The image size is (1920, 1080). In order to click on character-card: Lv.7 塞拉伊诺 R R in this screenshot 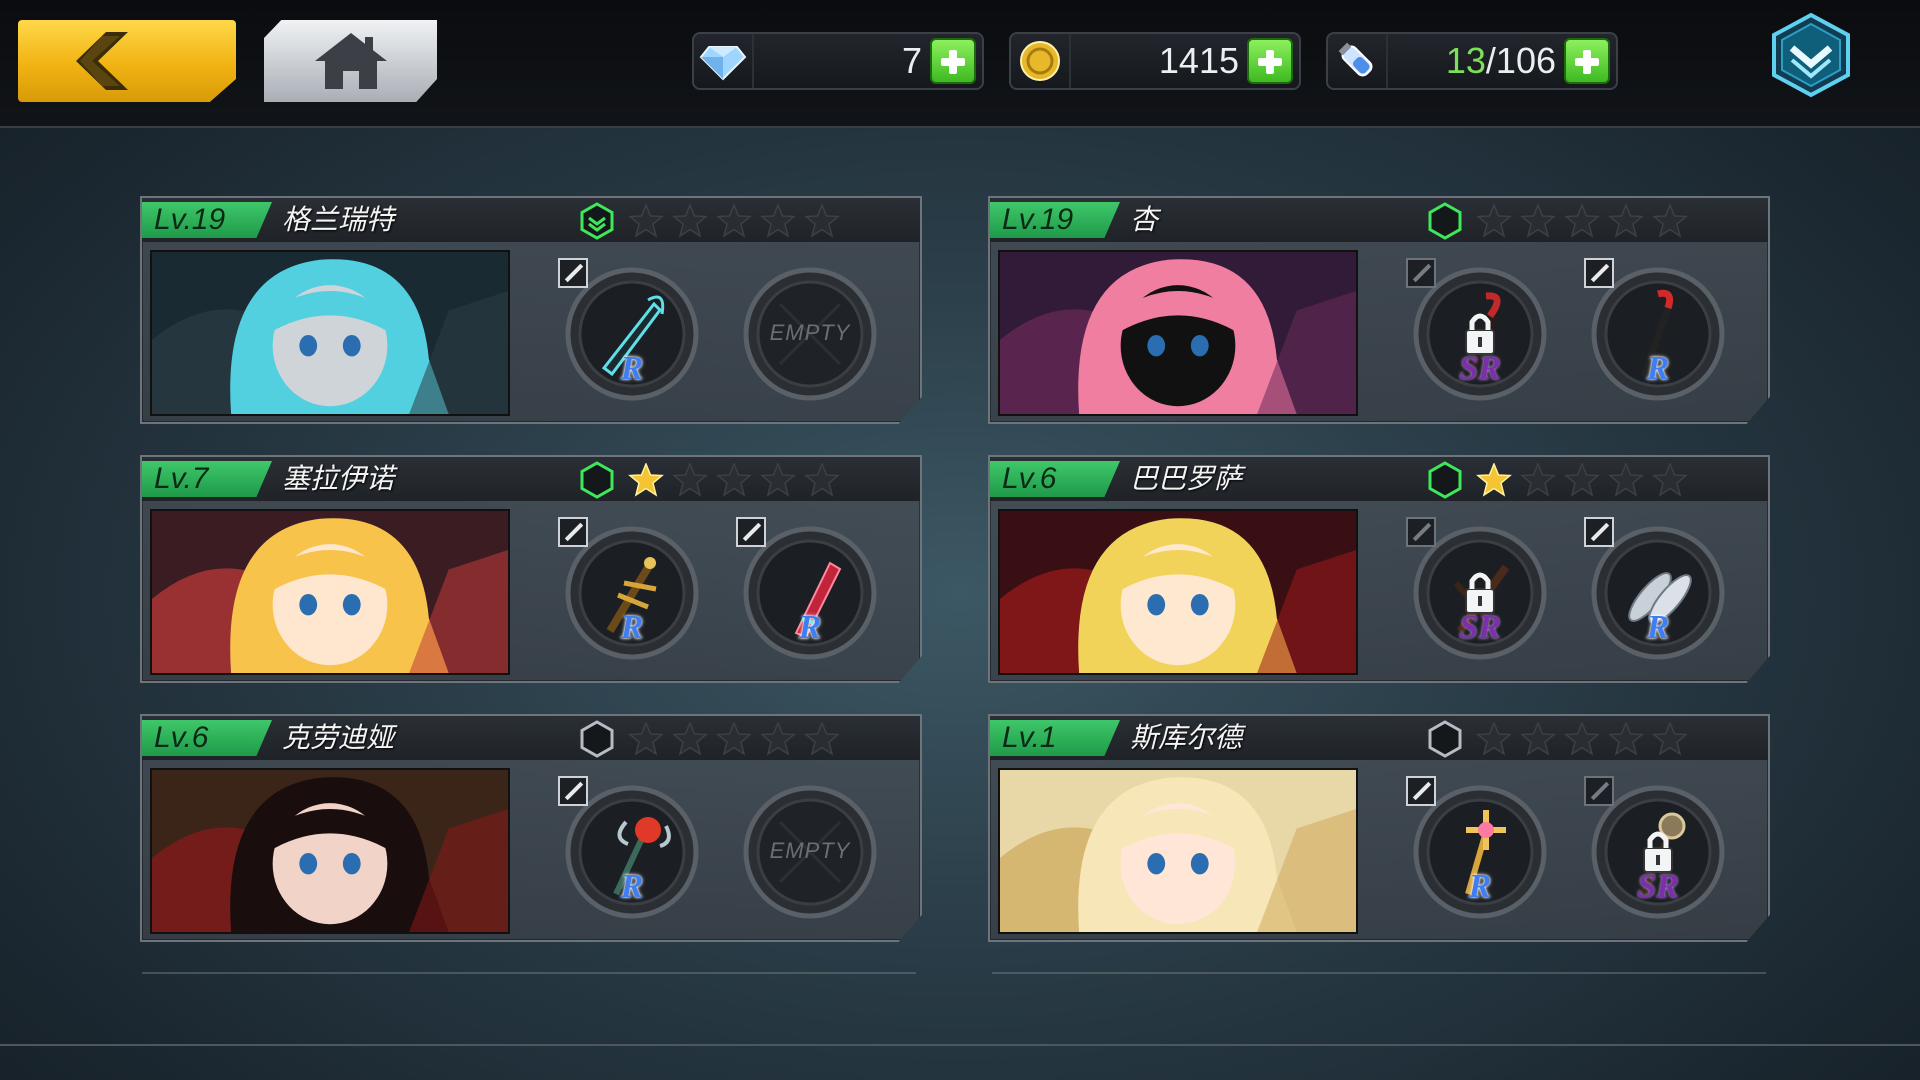, I will do `click(531, 569)`.